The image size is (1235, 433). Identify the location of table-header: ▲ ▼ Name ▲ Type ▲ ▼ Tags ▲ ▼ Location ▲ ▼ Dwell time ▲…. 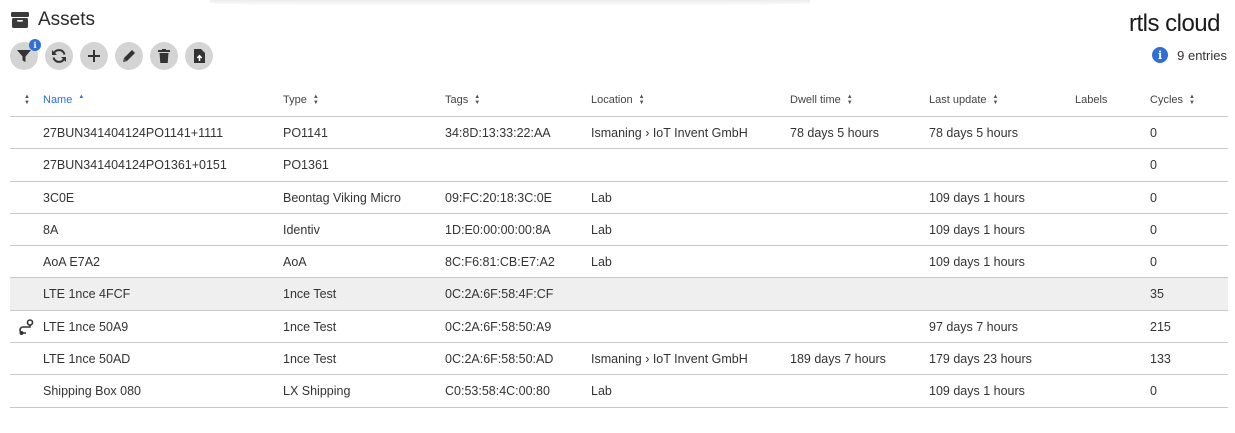
(619, 100).